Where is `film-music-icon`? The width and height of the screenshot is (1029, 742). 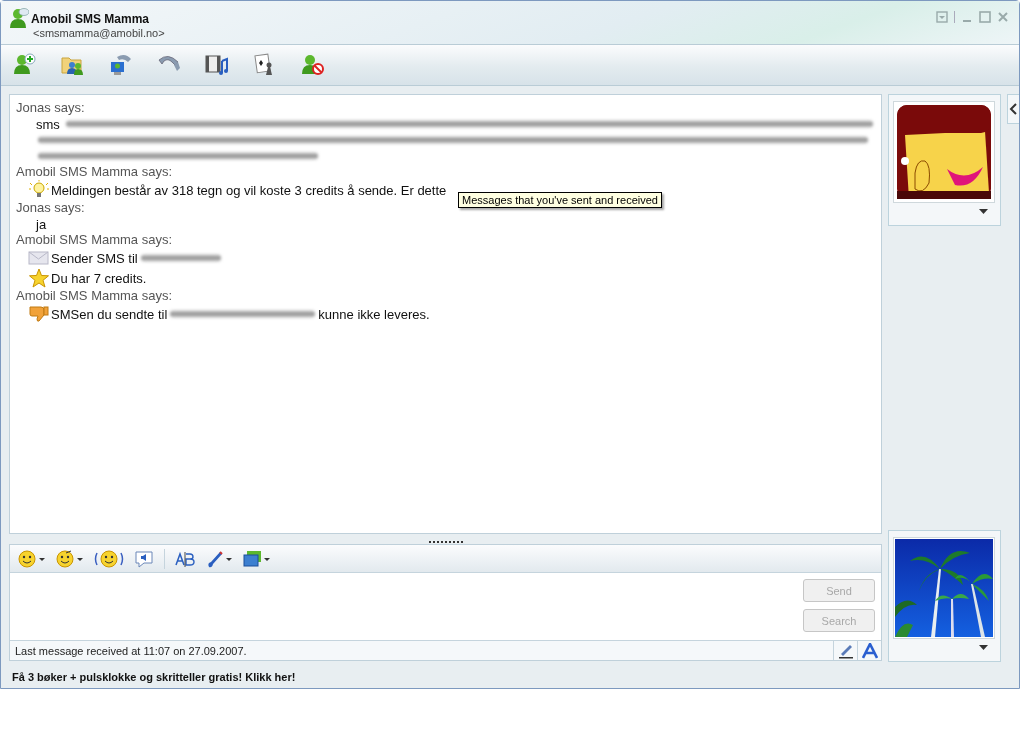
film-music-icon is located at coordinates (217, 65).